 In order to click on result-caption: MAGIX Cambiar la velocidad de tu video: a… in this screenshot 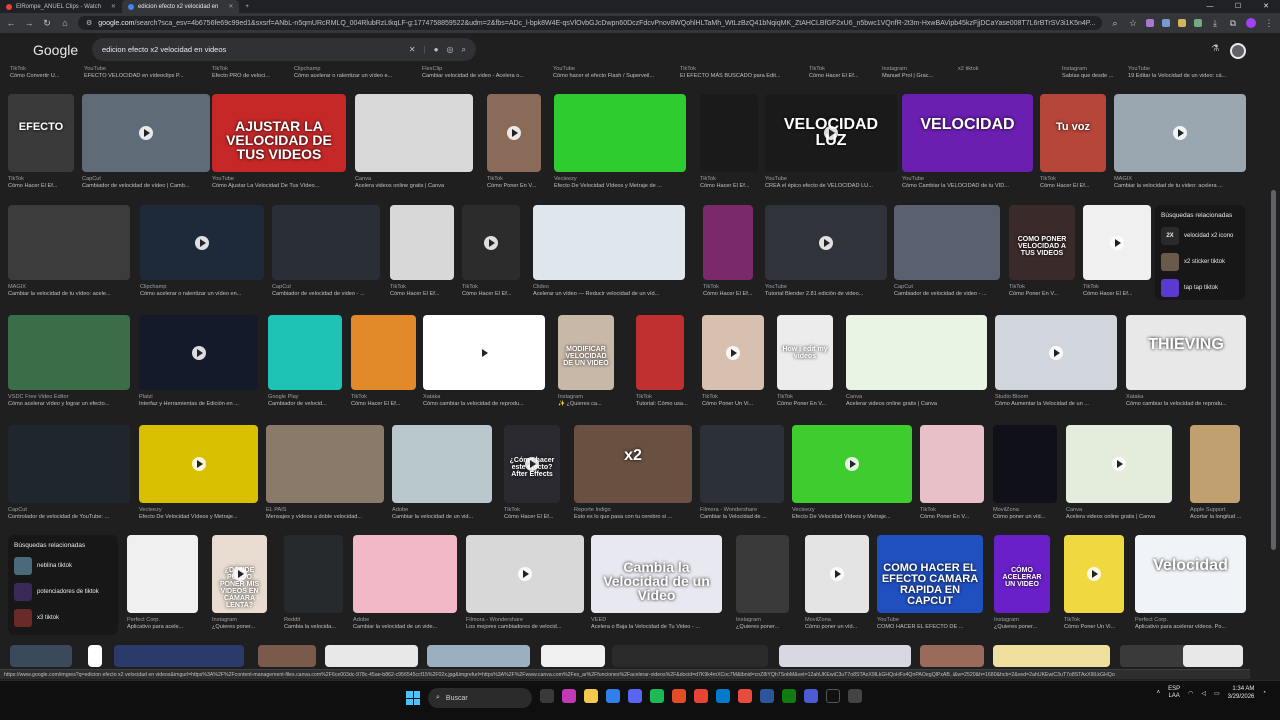, I will do `click(1183, 183)`.